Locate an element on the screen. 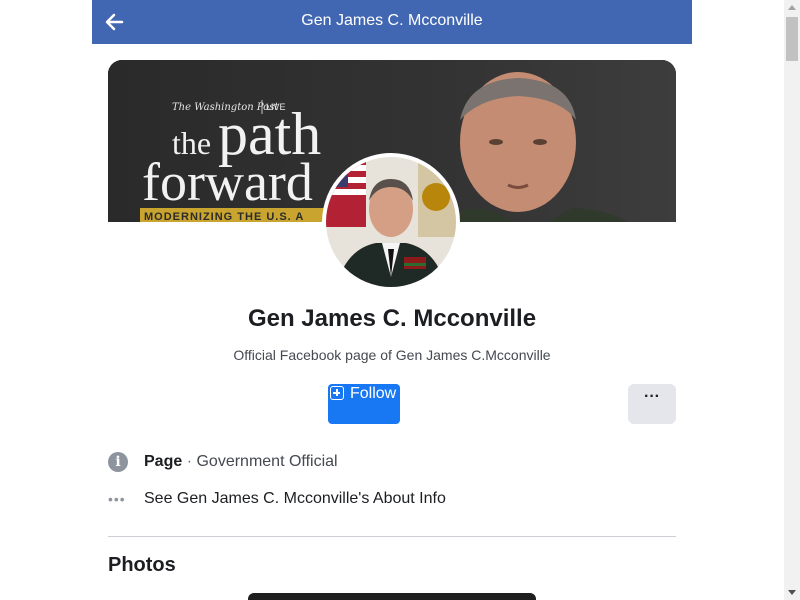 This screenshot has width=800, height=600. top-navigation-bar: Gen James C. Mcconville is located at coordinates (392, 22).